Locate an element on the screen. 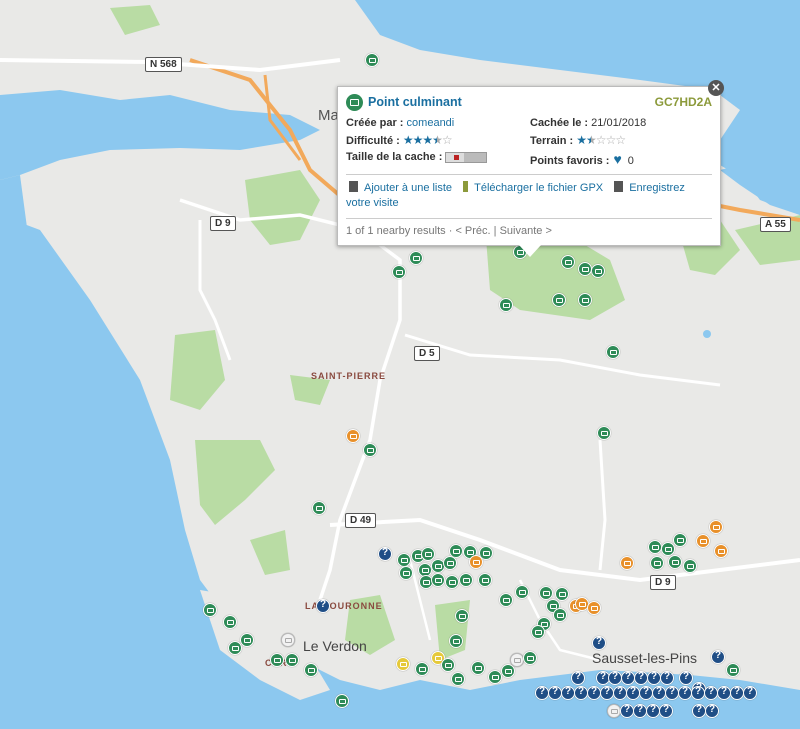  prev-link: < Préc. is located at coordinates (472, 231).